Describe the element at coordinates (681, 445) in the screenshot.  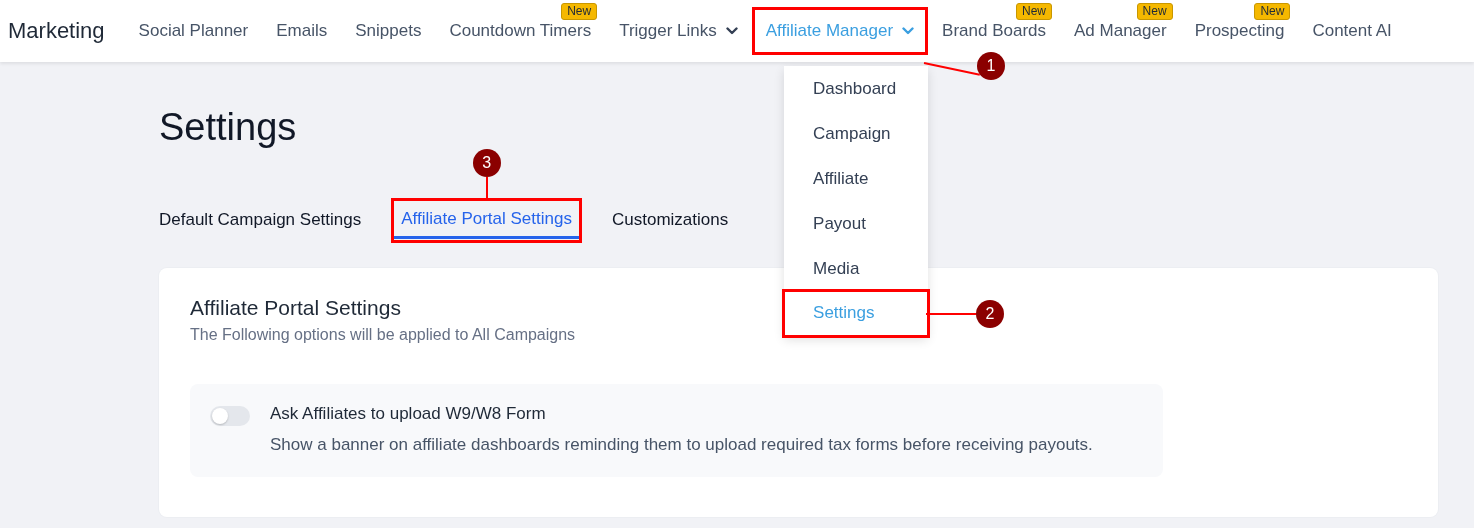
I see `option-description: Show a banner on affiliate dashboards reminding them to upload required tax forms before receiving payouts.` at that location.